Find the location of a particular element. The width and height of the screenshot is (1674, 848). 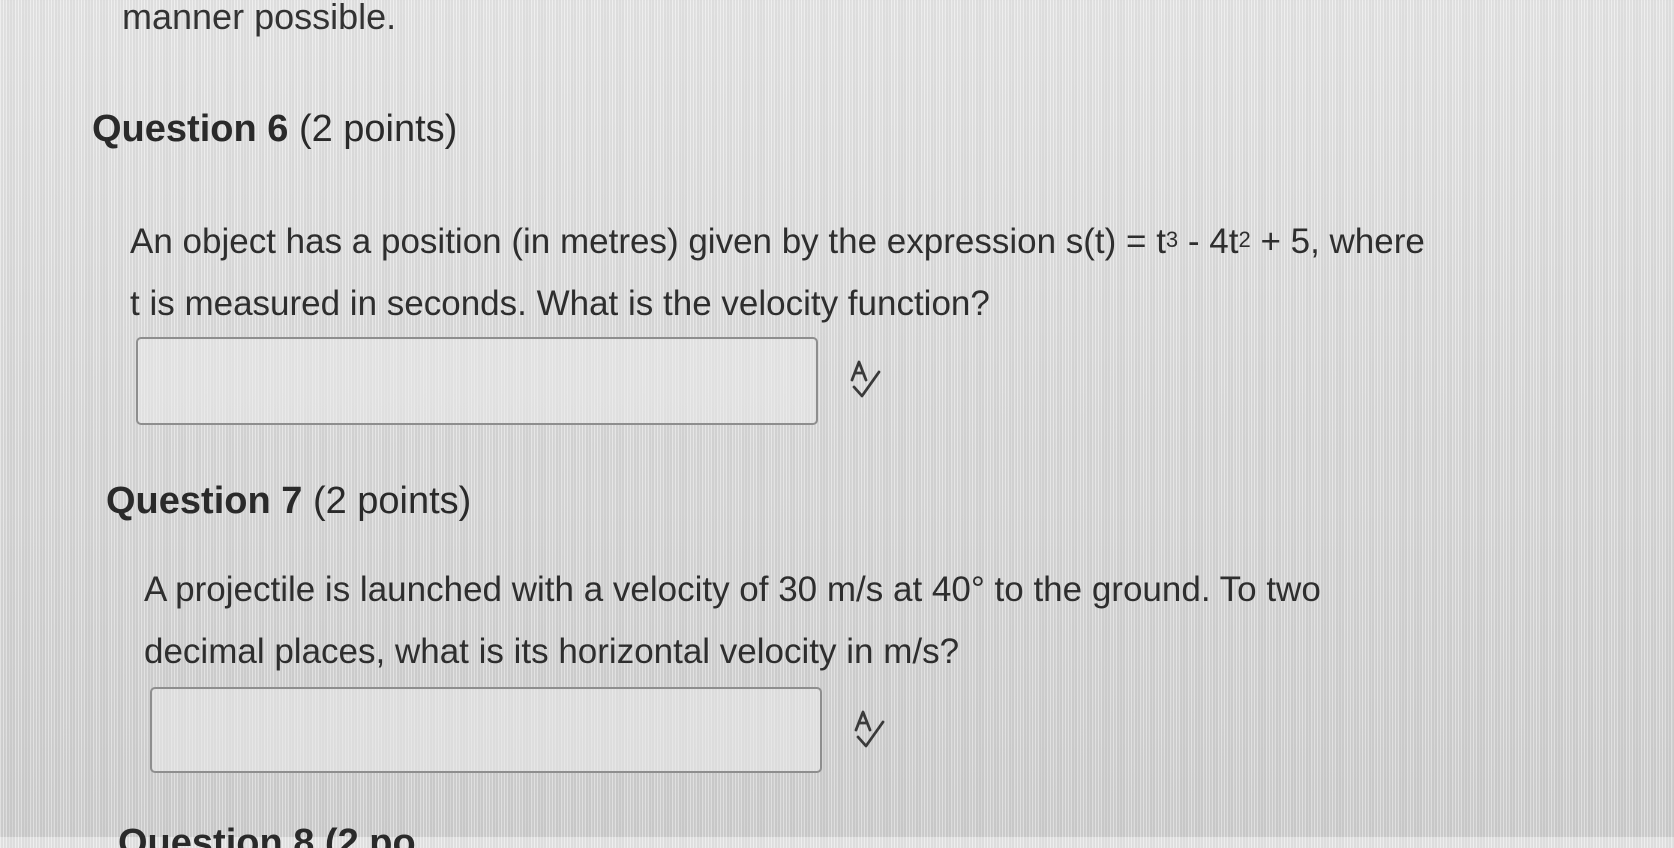

question-7-title: Question 7 (2 points) is located at coordinates (288, 501).